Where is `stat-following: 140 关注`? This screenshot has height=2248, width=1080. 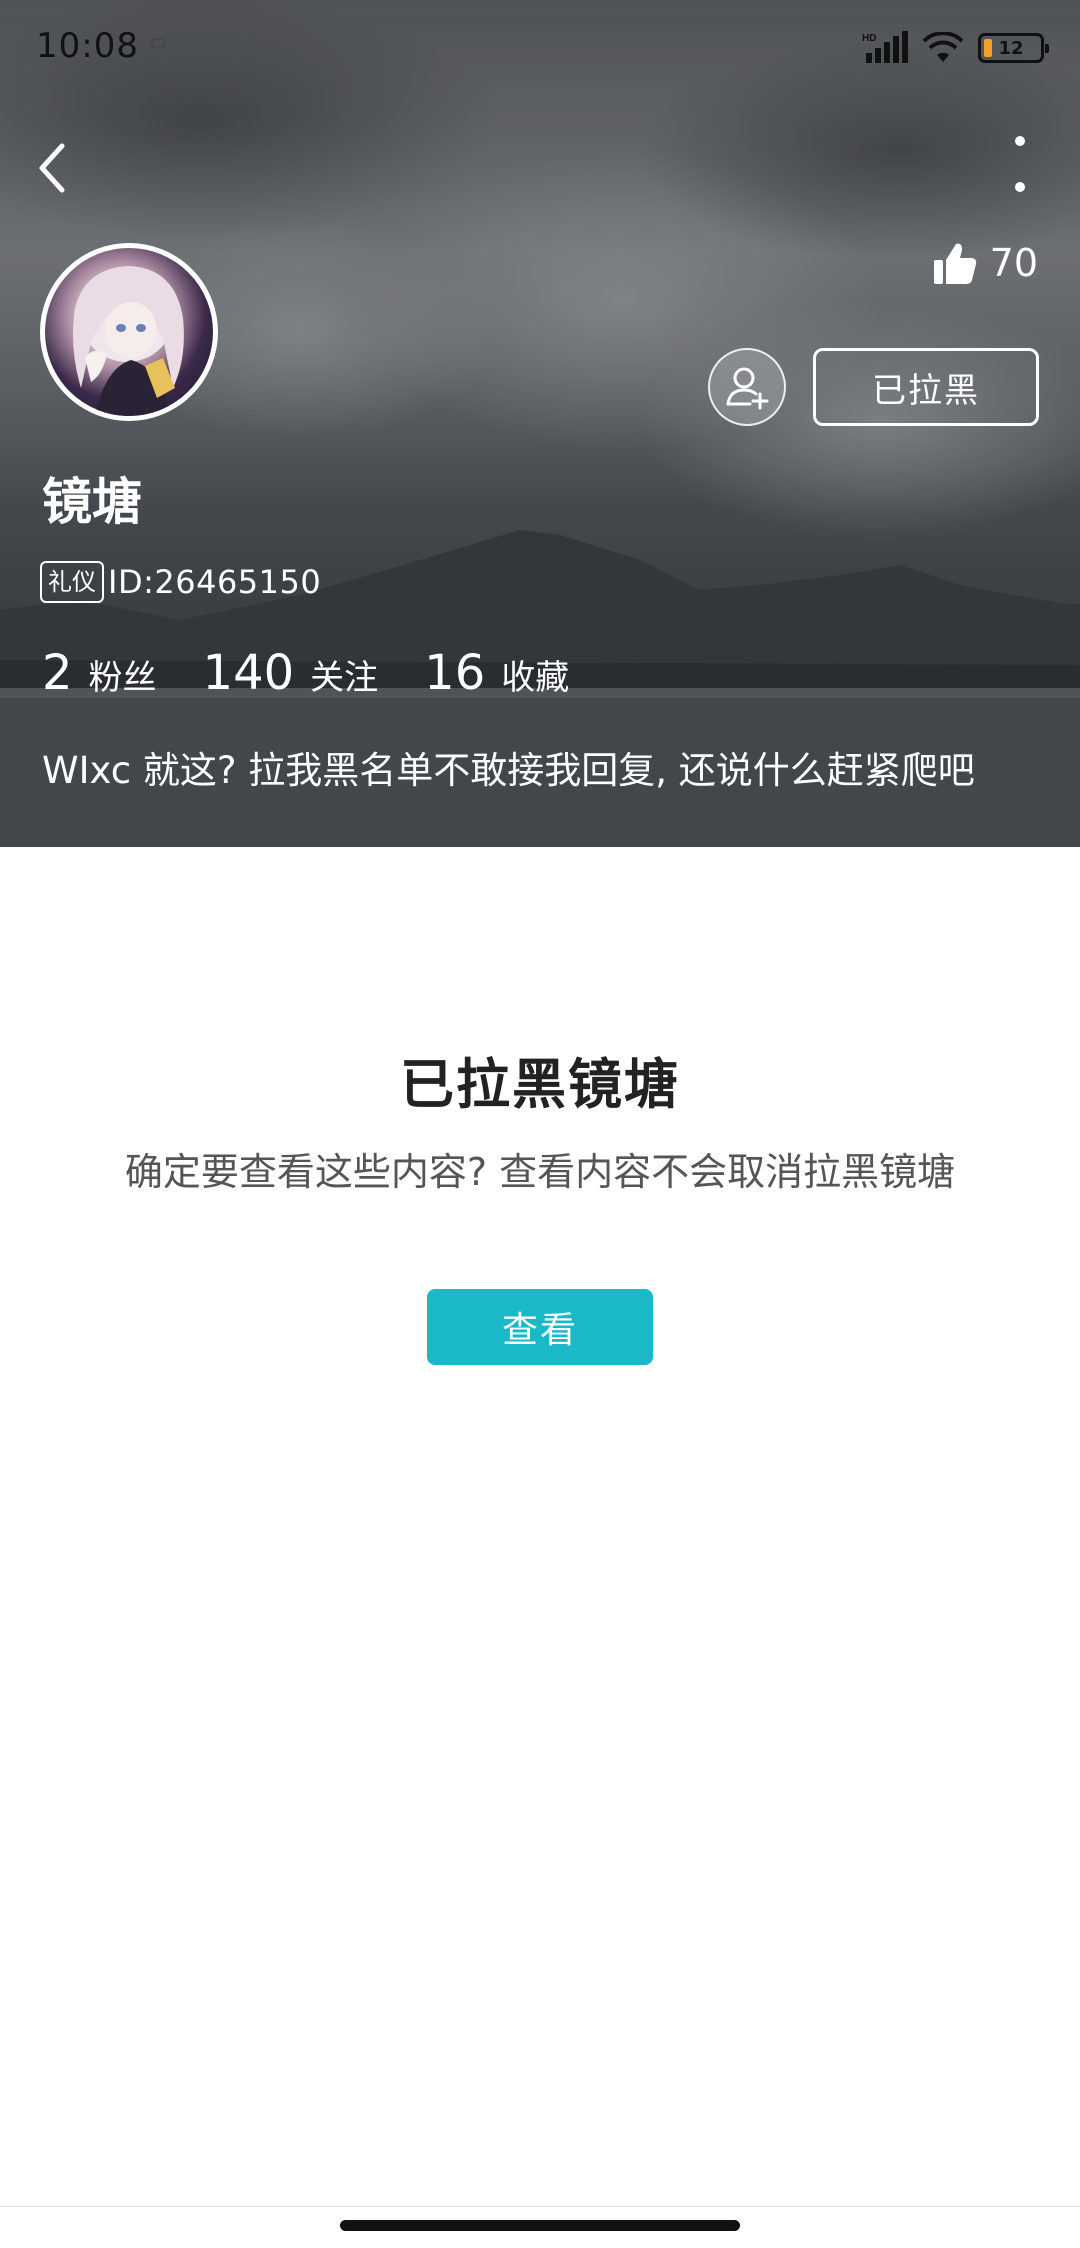
stat-following: 140 关注 is located at coordinates (291, 673).